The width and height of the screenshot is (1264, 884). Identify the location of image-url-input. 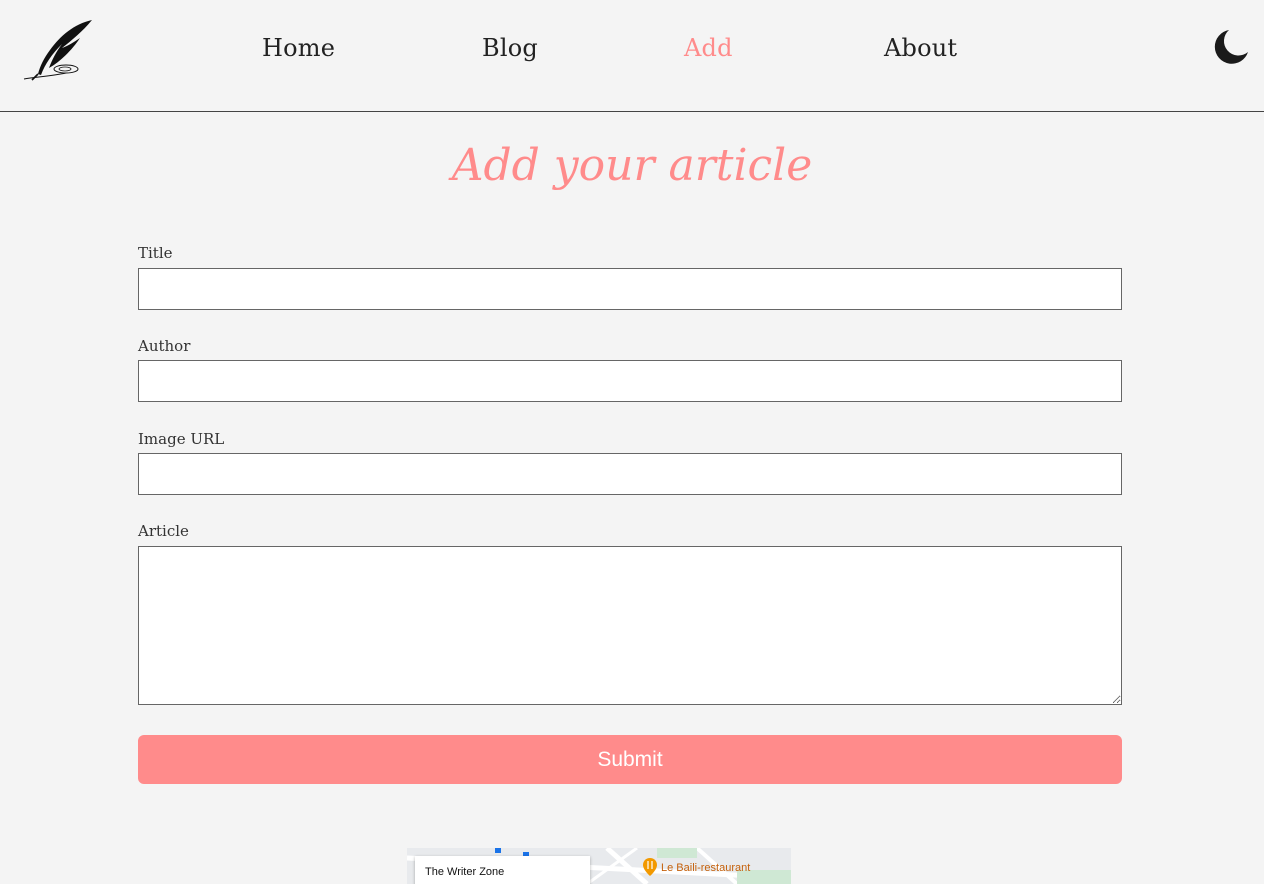
(630, 474).